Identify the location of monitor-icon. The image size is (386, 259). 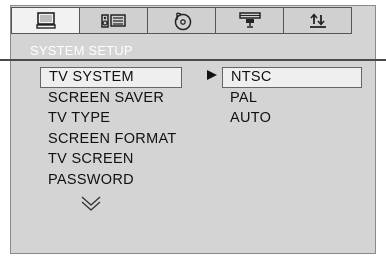
(45, 20).